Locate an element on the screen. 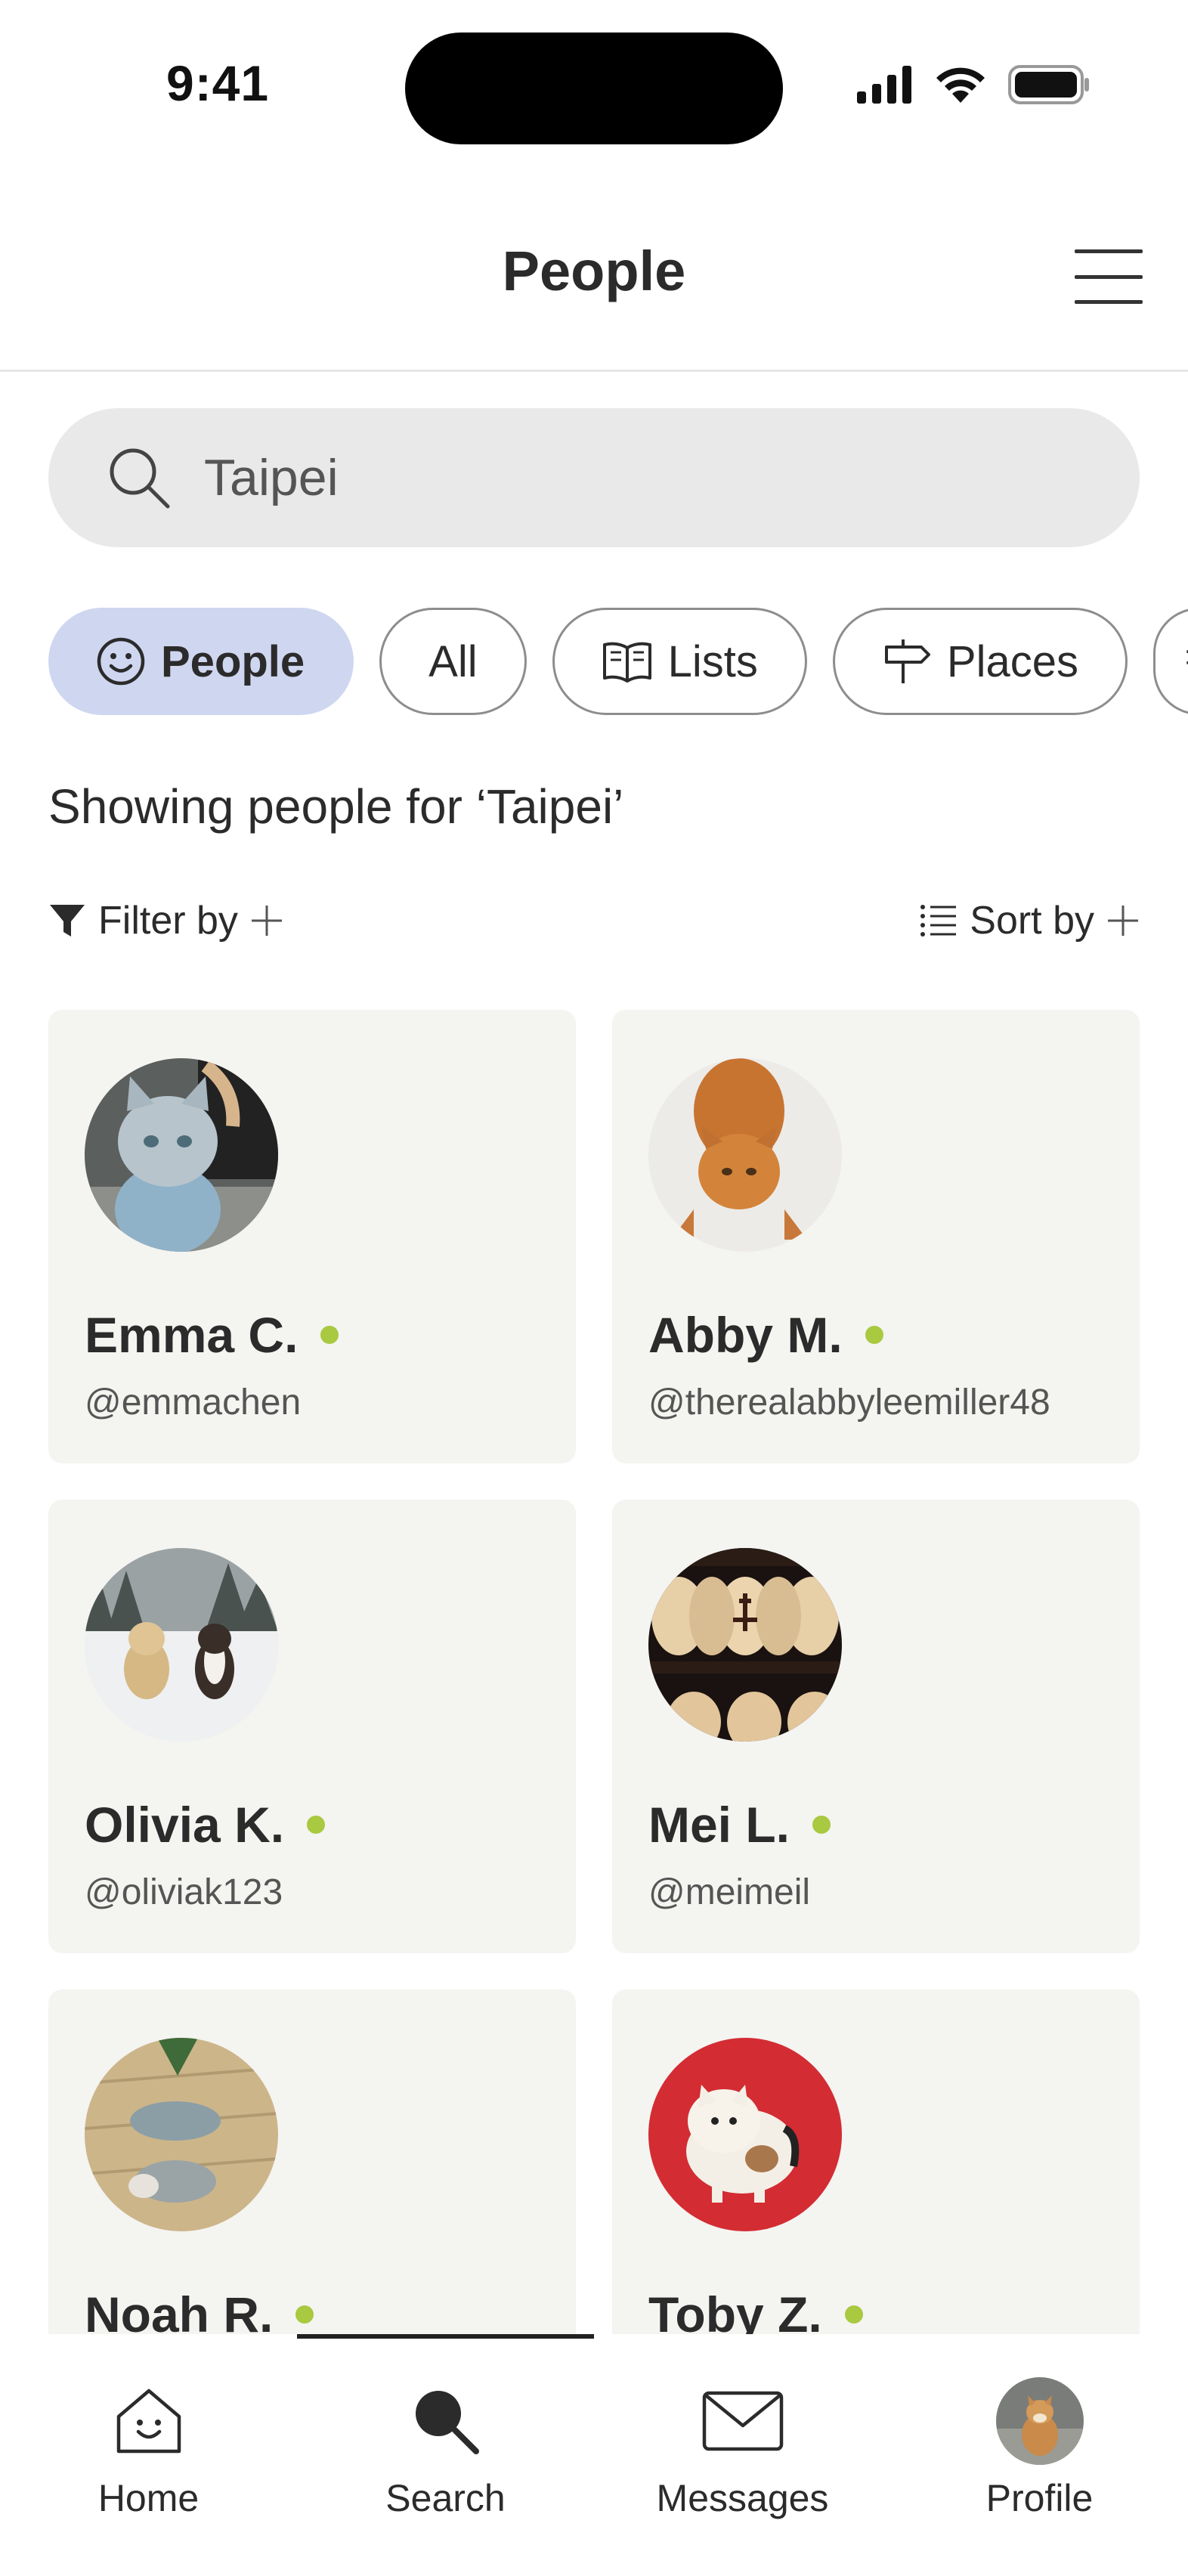  person-handle: @meimeil is located at coordinates (730, 1892).